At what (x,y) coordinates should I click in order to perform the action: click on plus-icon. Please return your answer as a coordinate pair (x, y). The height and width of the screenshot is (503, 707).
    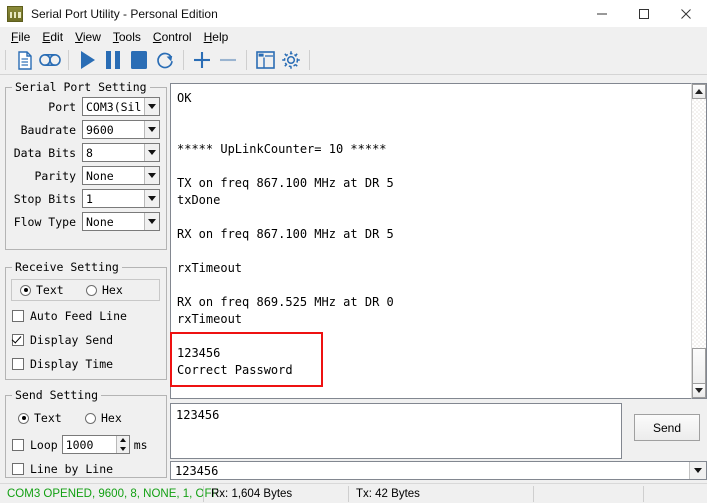
    Looking at the image, I should click on (202, 60).